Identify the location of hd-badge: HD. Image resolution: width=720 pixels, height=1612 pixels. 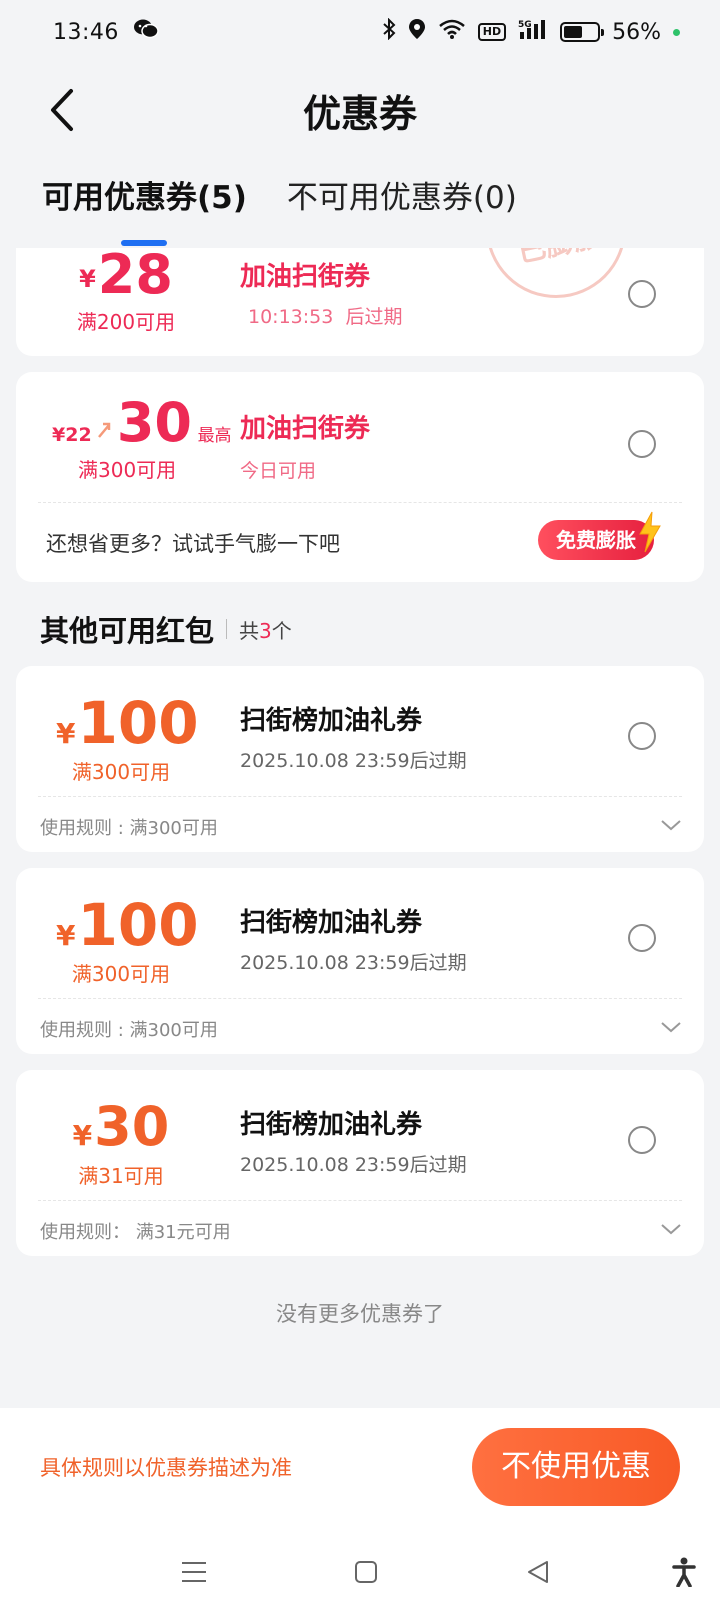
(492, 32).